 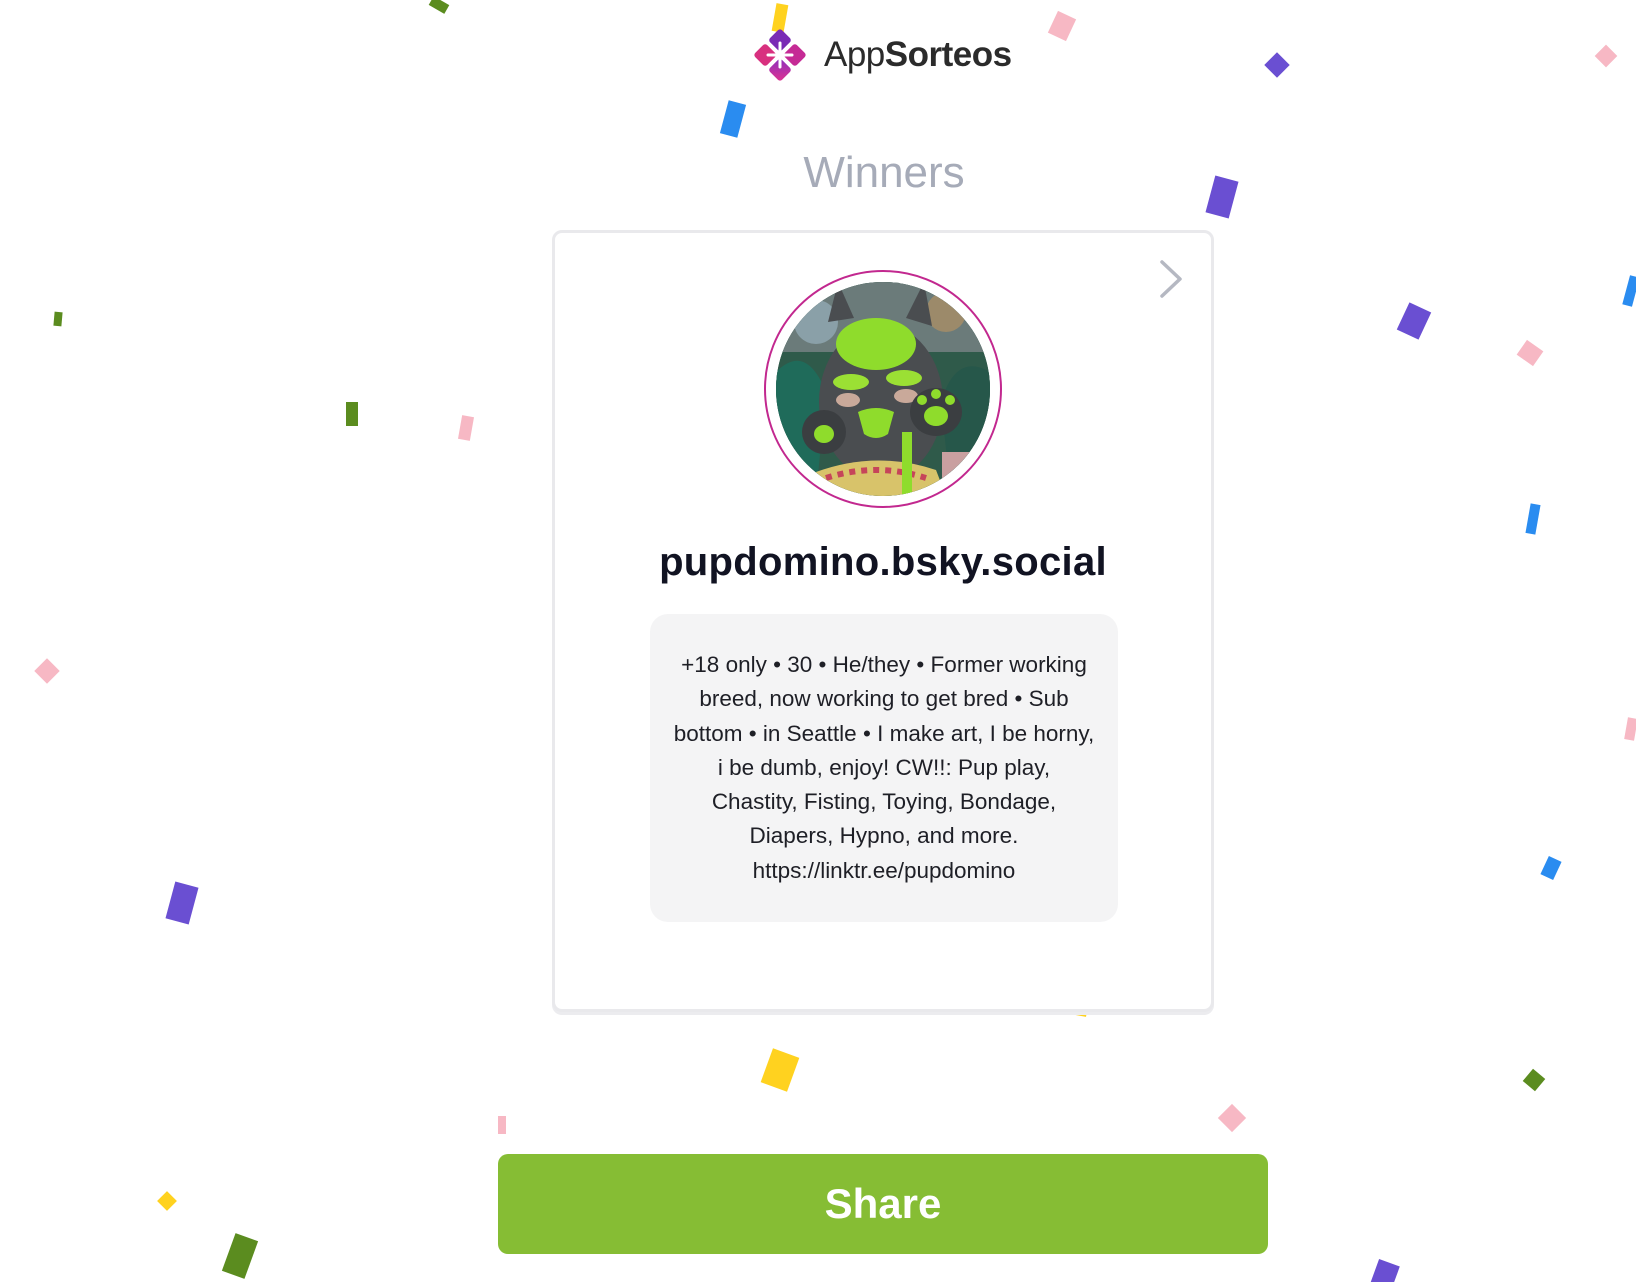 I want to click on avatar, so click(x=883, y=389).